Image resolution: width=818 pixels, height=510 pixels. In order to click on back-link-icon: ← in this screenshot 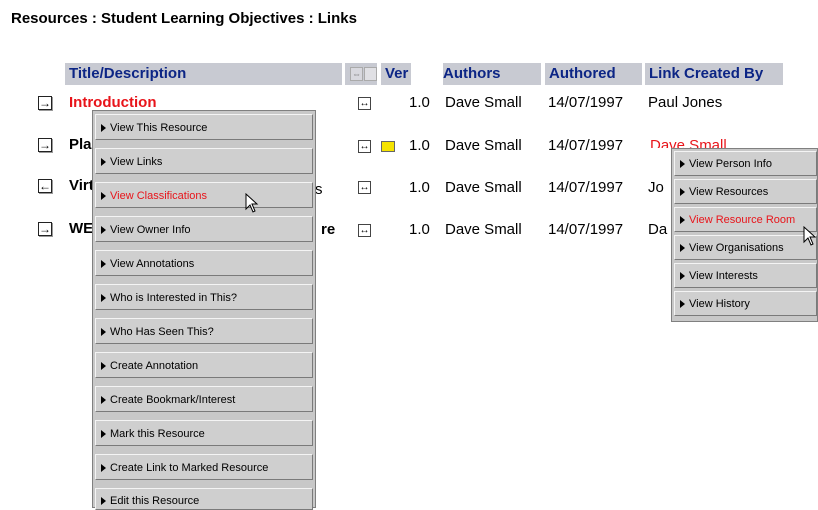, I will do `click(45, 186)`.